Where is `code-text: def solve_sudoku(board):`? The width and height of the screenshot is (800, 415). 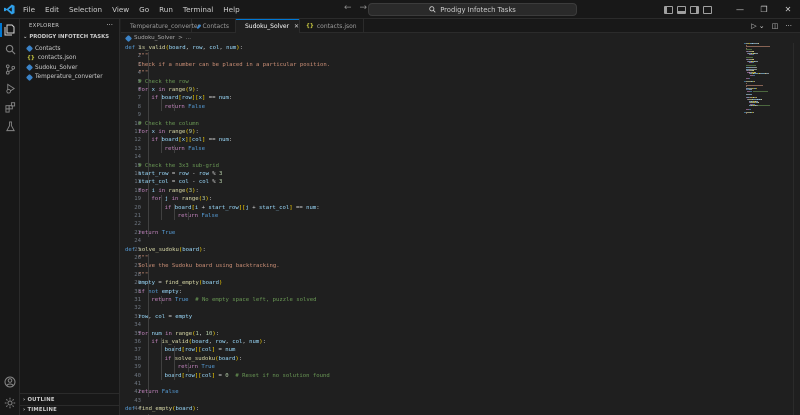 code-text: def solve_sudoku(board): is located at coordinates (165, 250).